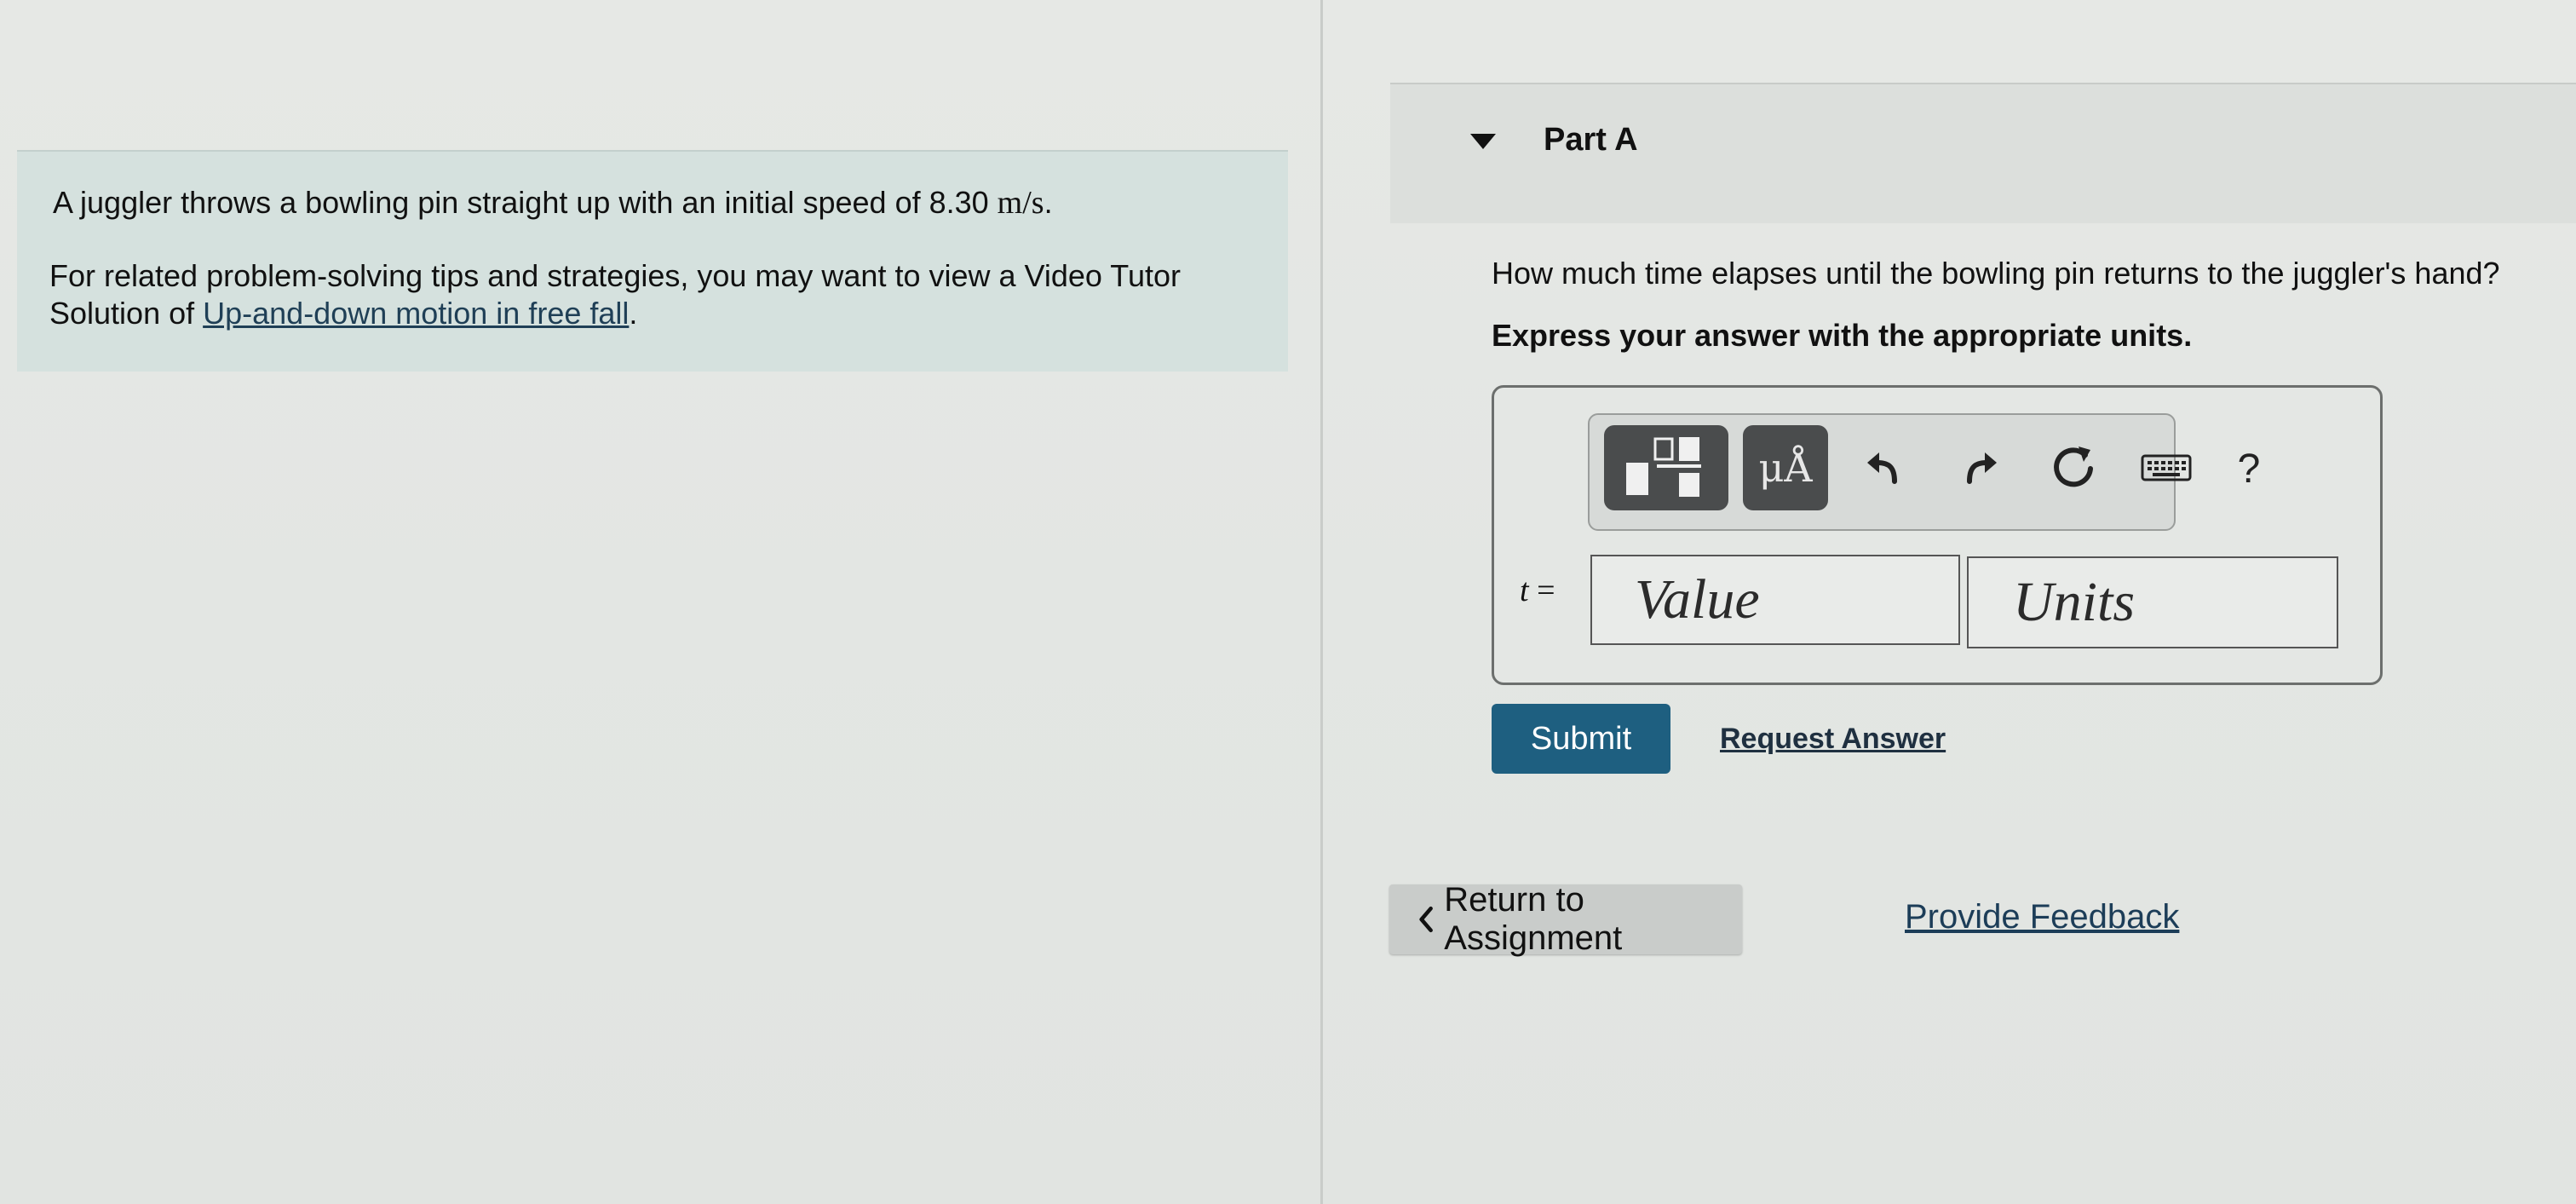  I want to click on part-header: Part A, so click(1983, 153).